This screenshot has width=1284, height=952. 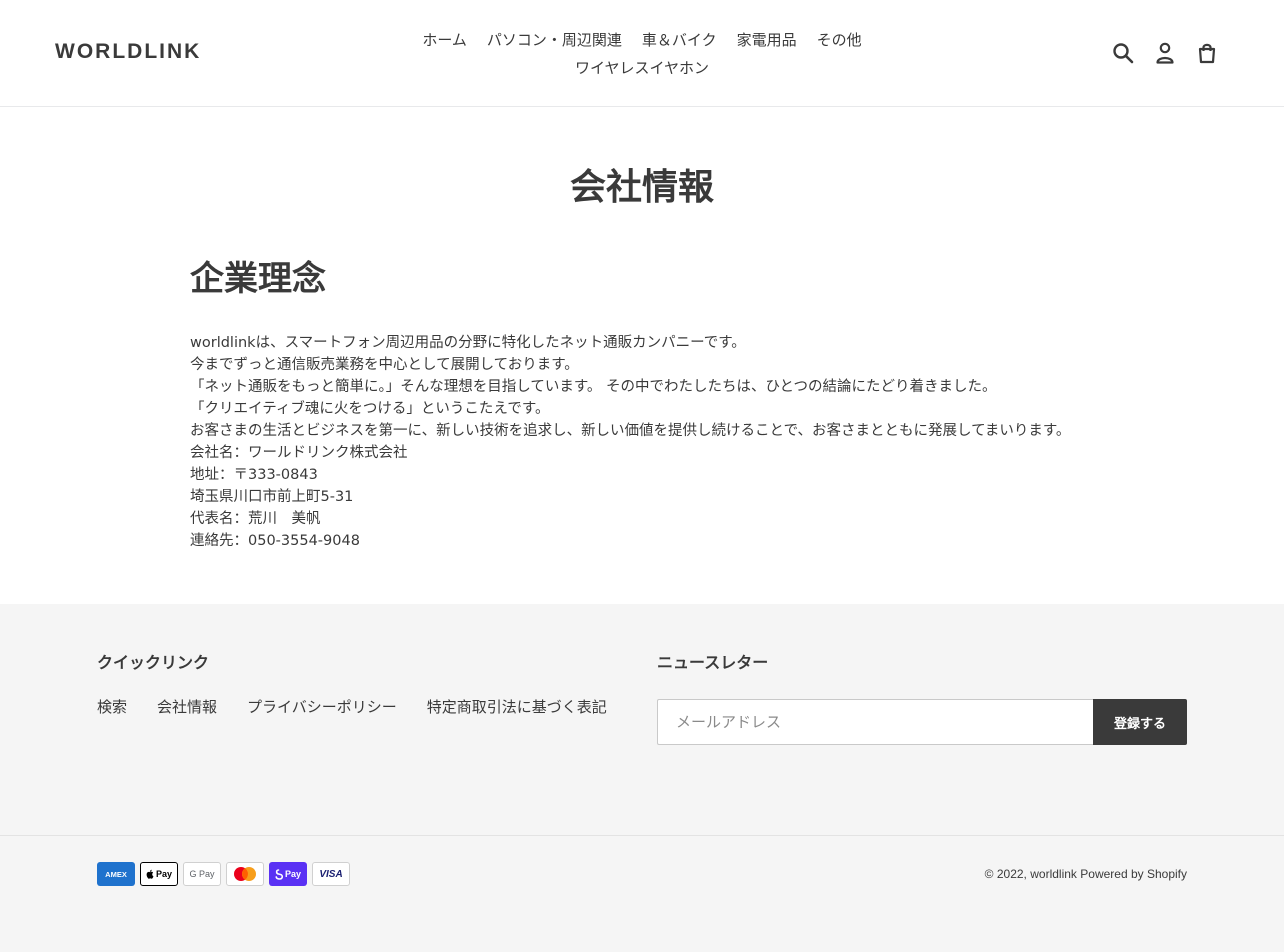 I want to click on google-pay-icon: G Pay, so click(x=202, y=874).